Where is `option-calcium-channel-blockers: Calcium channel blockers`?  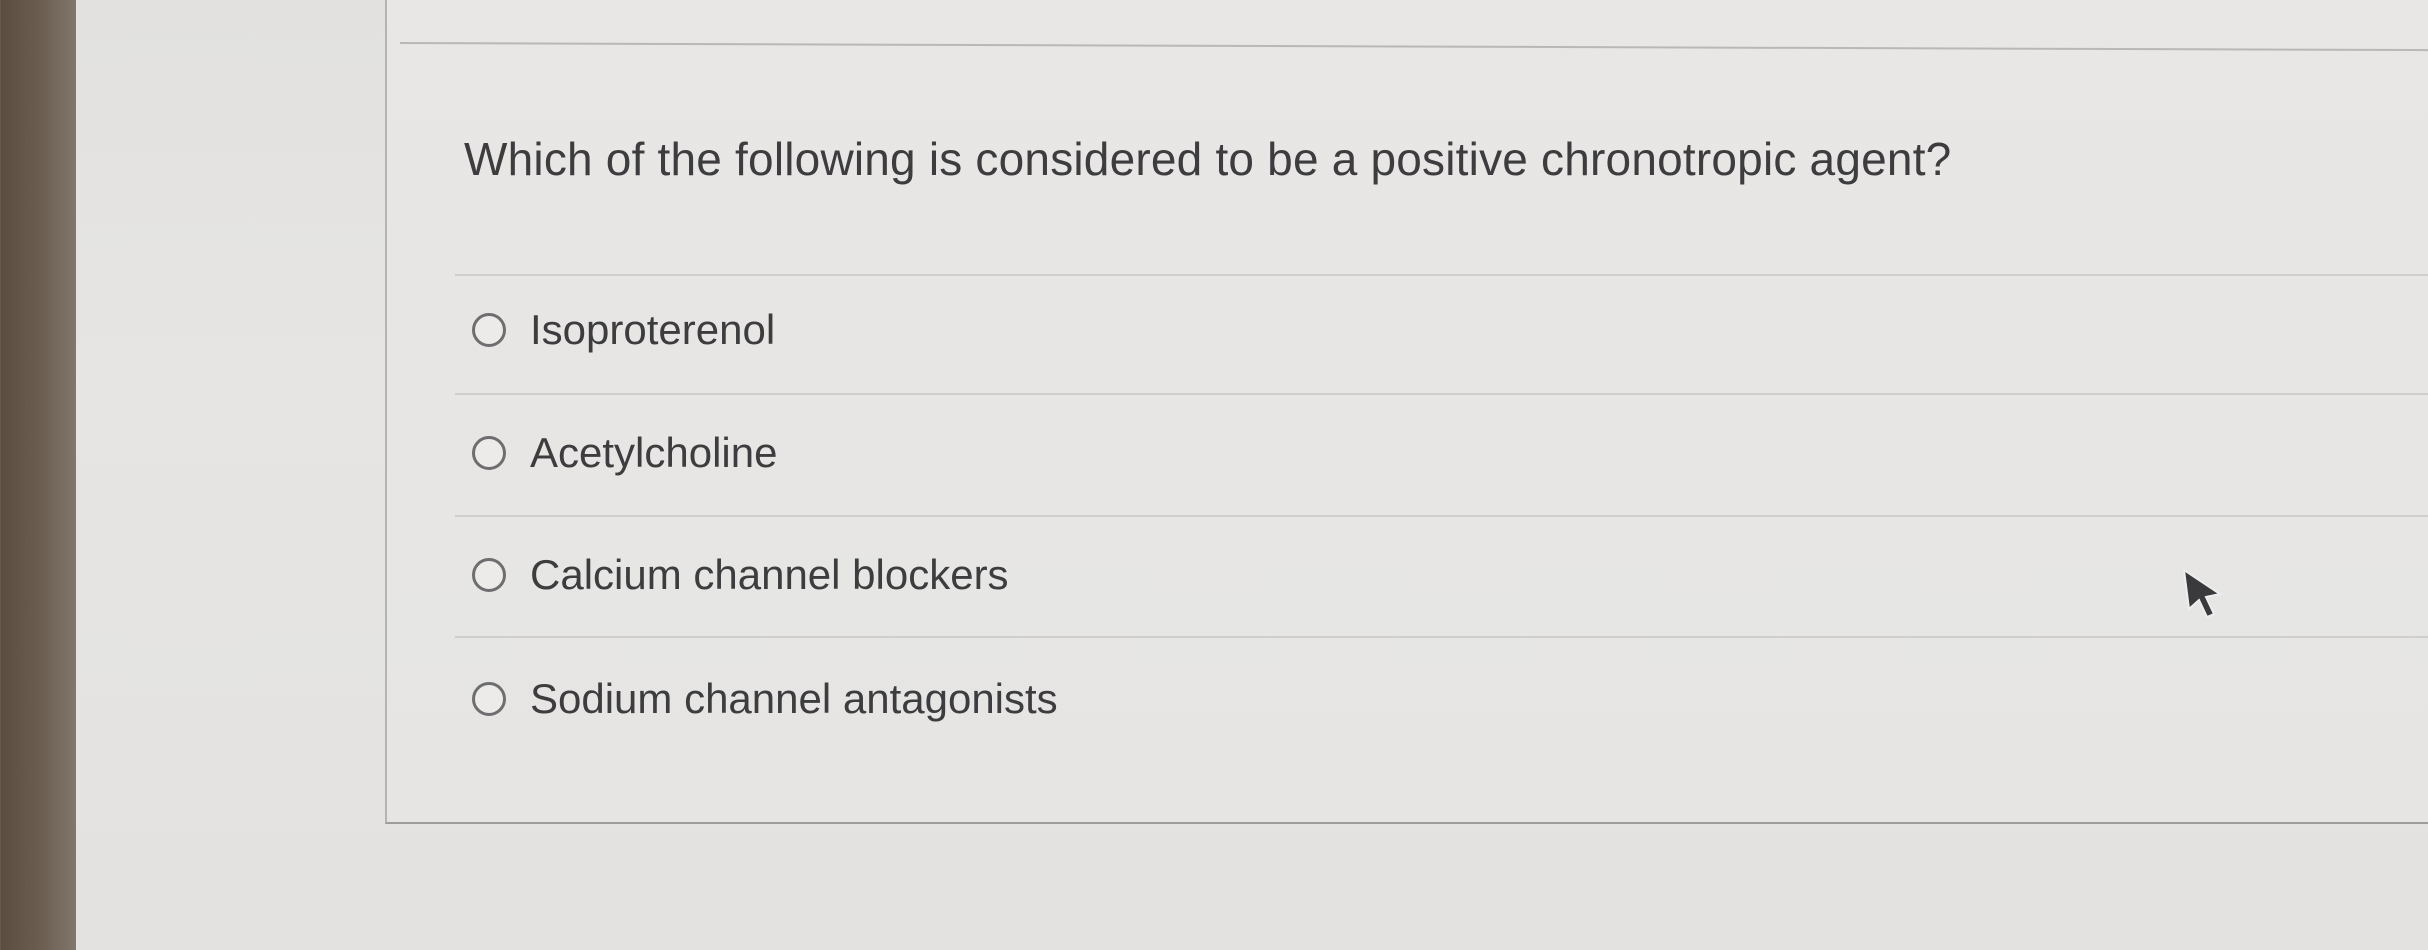
option-calcium-channel-blockers: Calcium channel blockers is located at coordinates (740, 575).